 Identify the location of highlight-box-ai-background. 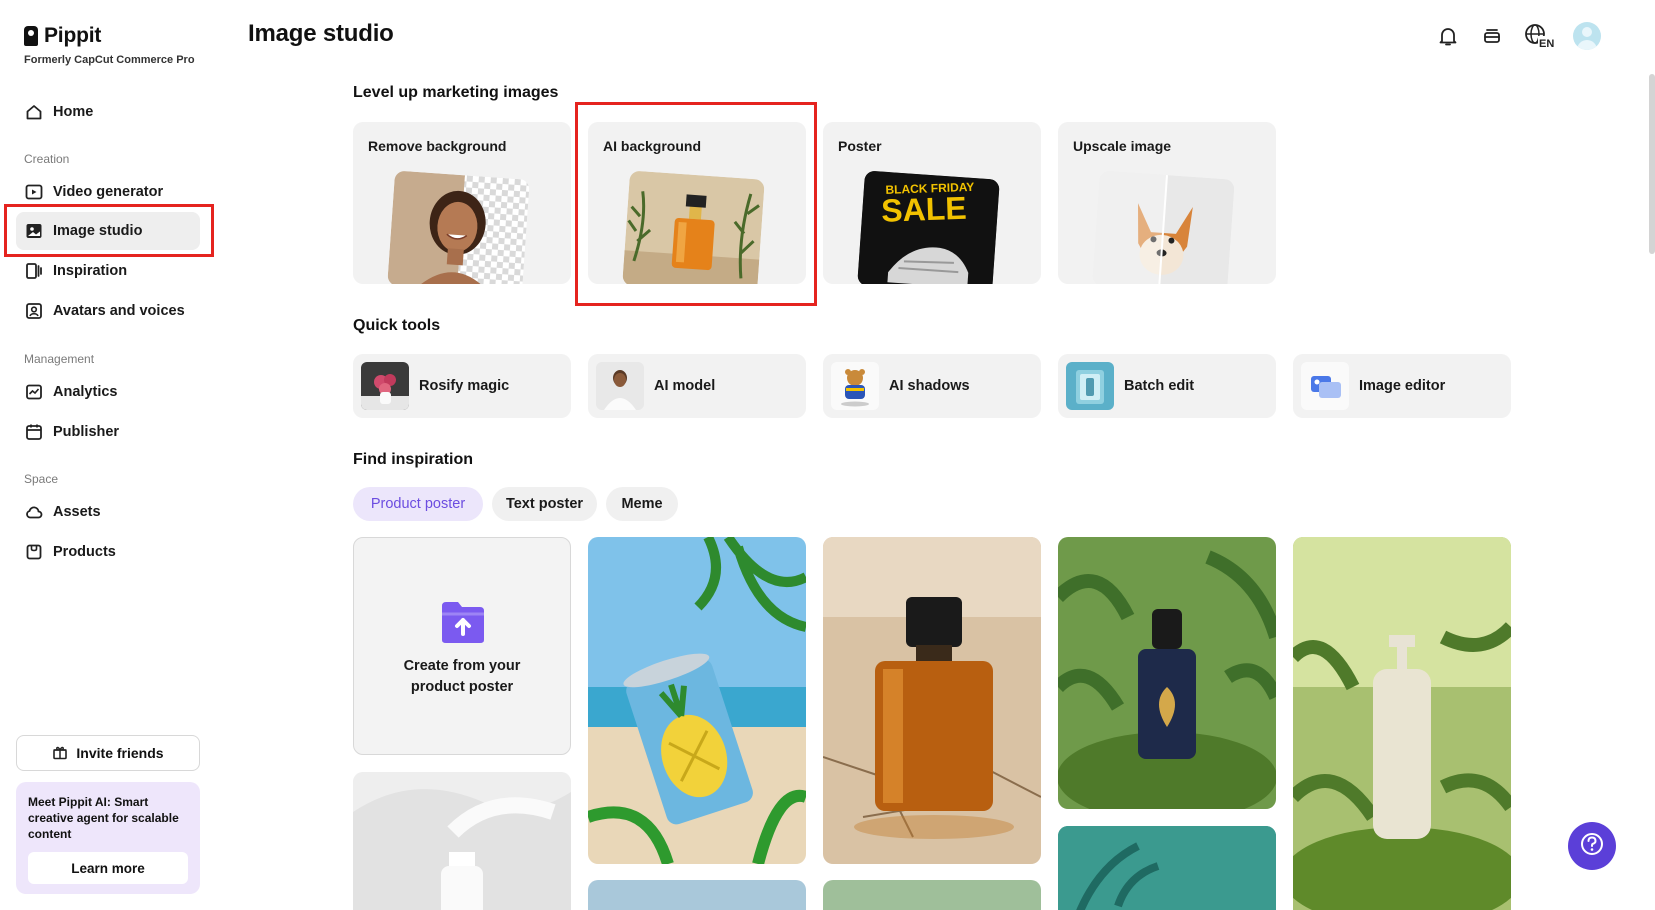
(696, 204).